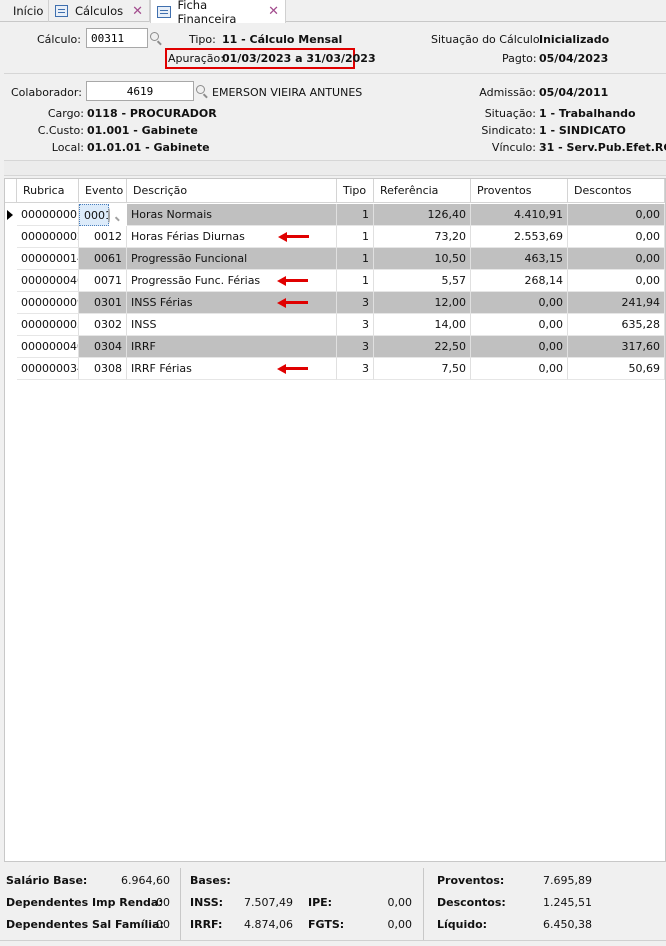 Image resolution: width=666 pixels, height=946 pixels. Describe the element at coordinates (210, 880) in the screenshot. I see `bases-label: Bases:` at that location.